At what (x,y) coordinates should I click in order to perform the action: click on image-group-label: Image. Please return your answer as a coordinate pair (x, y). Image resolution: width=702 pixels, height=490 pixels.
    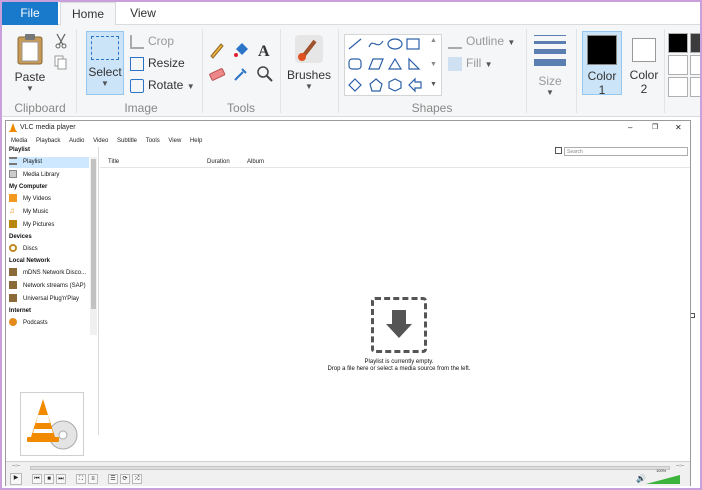
    Looking at the image, I should click on (141, 108).